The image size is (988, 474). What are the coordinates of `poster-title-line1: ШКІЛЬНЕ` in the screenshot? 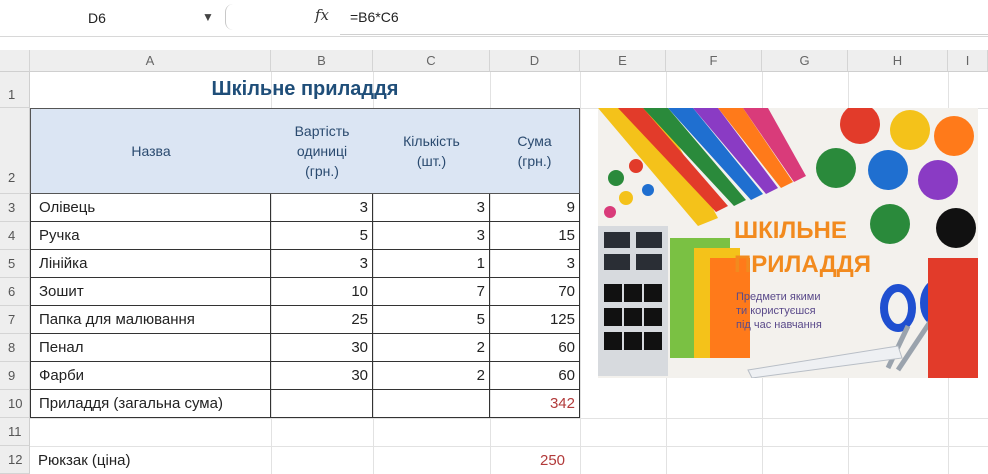 It's located at (790, 230).